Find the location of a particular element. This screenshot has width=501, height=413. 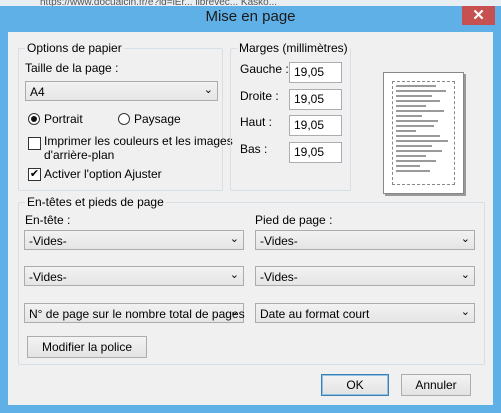

footer-select-2-value: -Vides- is located at coordinates (279, 277).